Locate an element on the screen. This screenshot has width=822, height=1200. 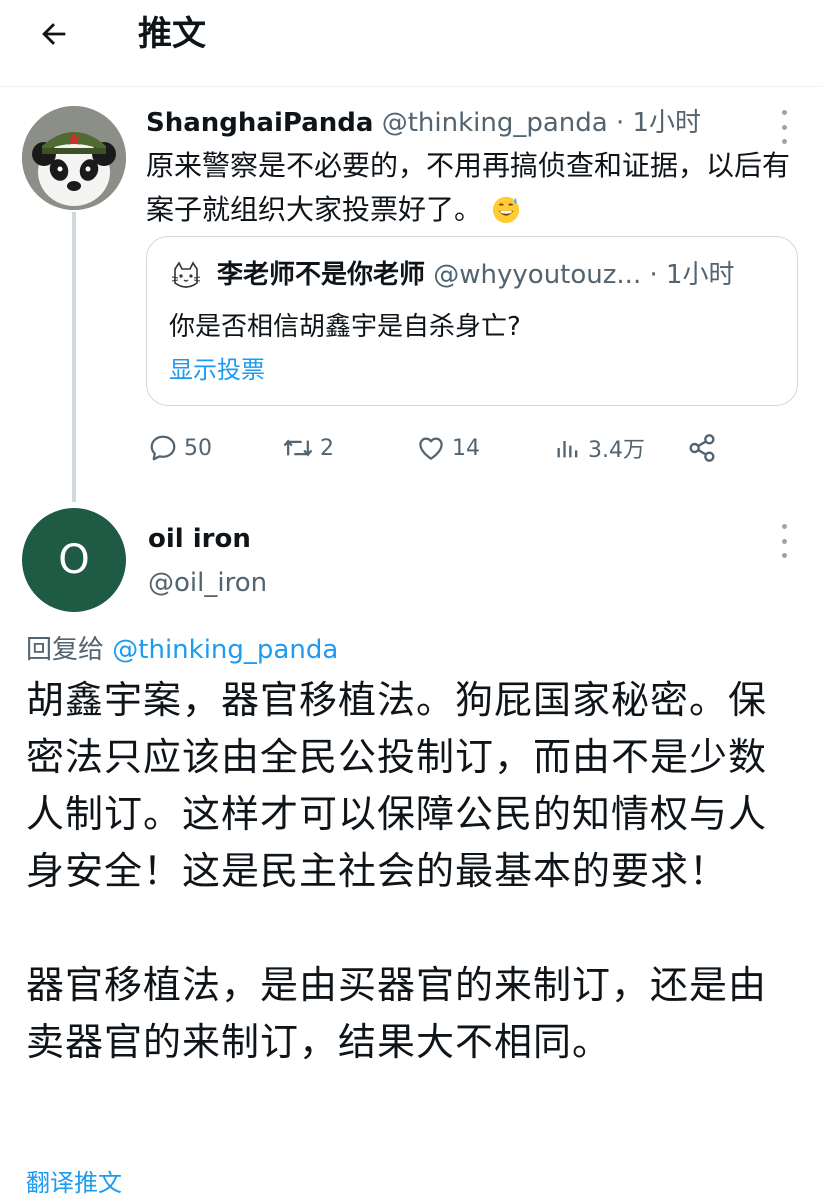
tweet-text-content: 原来警察是不必要的，不用再搞侦查和证据，以后有案子就组织大家投票好了。 is located at coordinates (468, 187).